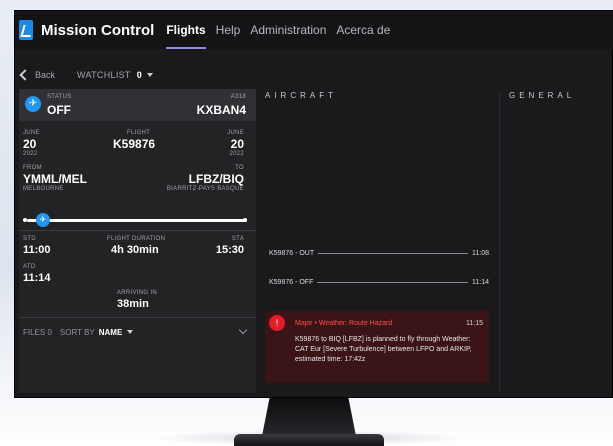 The width and height of the screenshot is (613, 446). What do you see at coordinates (139, 75) in the screenshot?
I see `watchlist-count: 0` at bounding box center [139, 75].